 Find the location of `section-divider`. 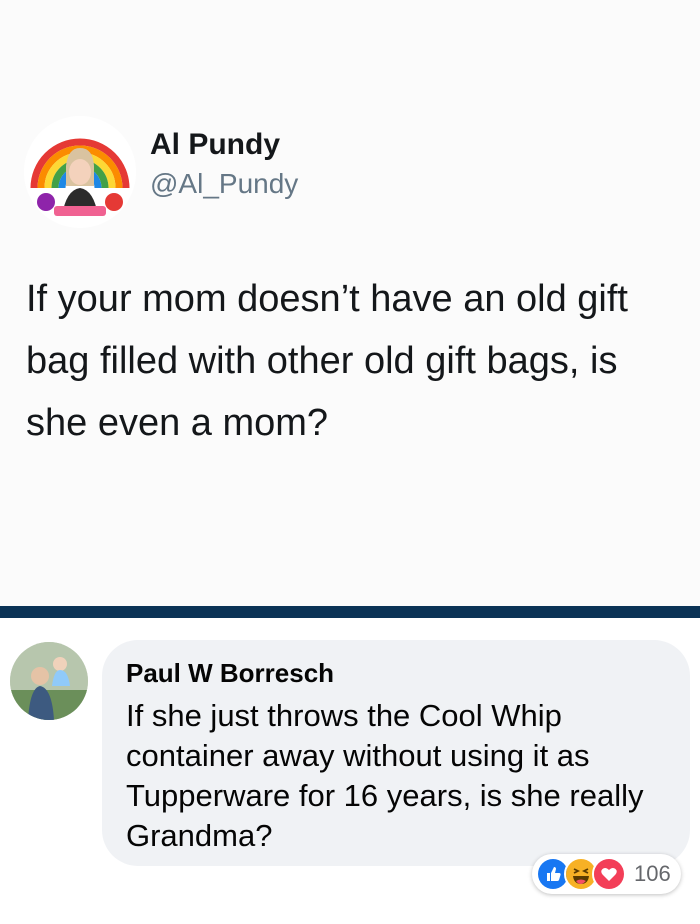

section-divider is located at coordinates (350, 612).